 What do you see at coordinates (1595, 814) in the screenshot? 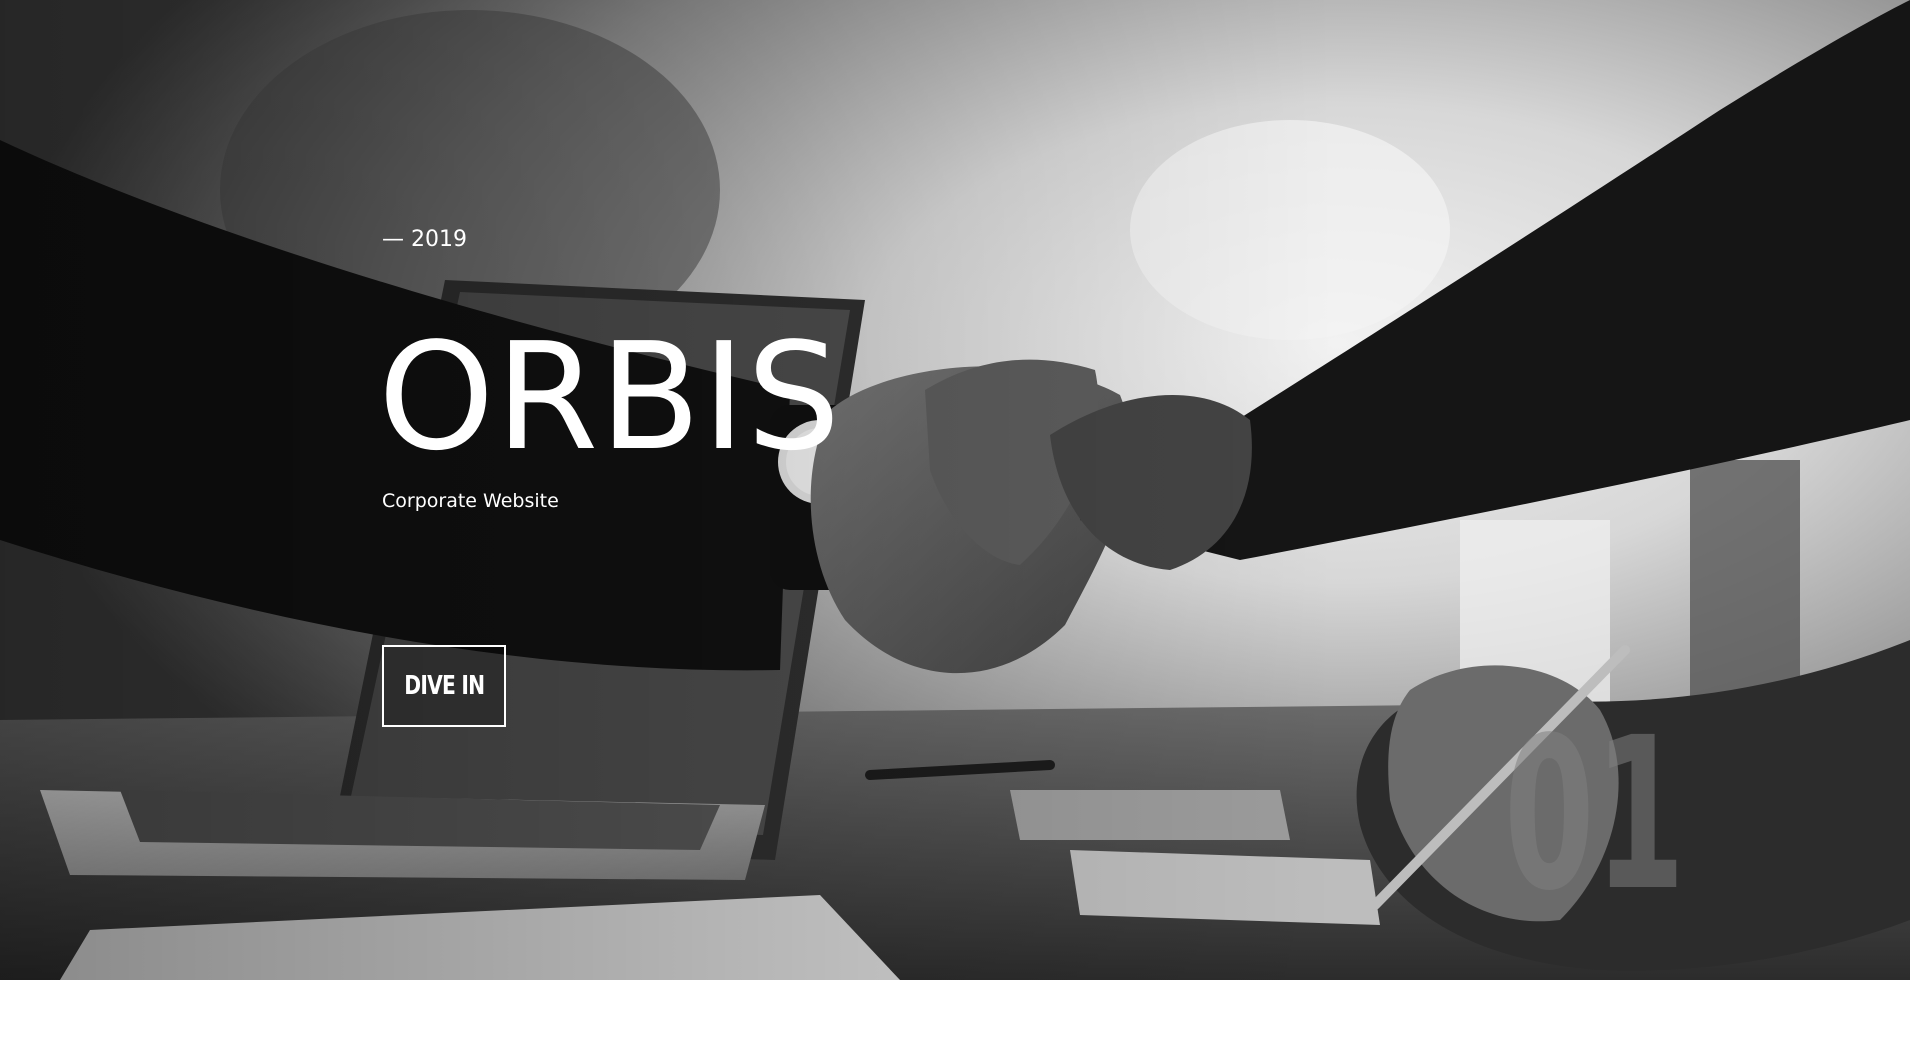
I see `slide-number: 01` at bounding box center [1595, 814].